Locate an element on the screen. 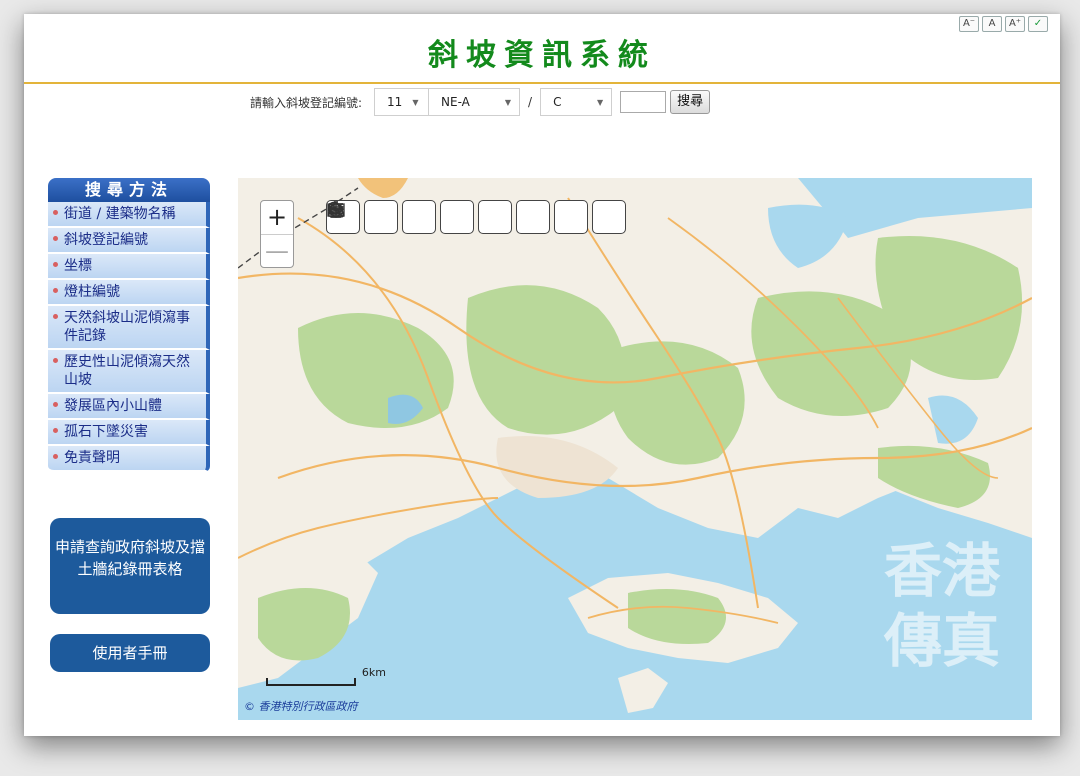 The width and height of the screenshot is (1080, 776). undo-icon is located at coordinates (420, 217).